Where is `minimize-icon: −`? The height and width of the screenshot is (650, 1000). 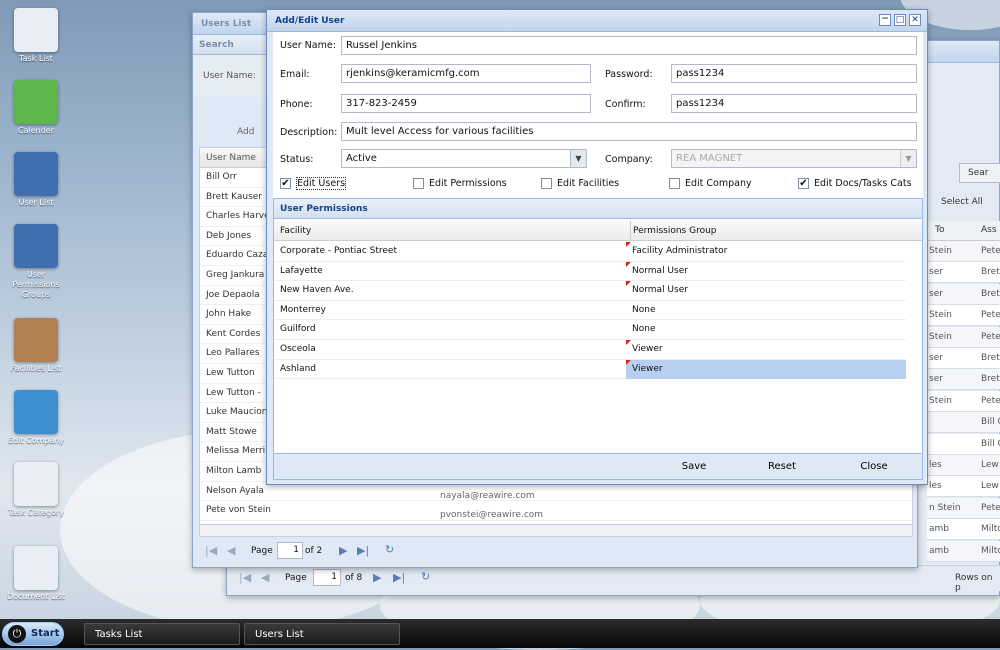
minimize-icon: − is located at coordinates (885, 20).